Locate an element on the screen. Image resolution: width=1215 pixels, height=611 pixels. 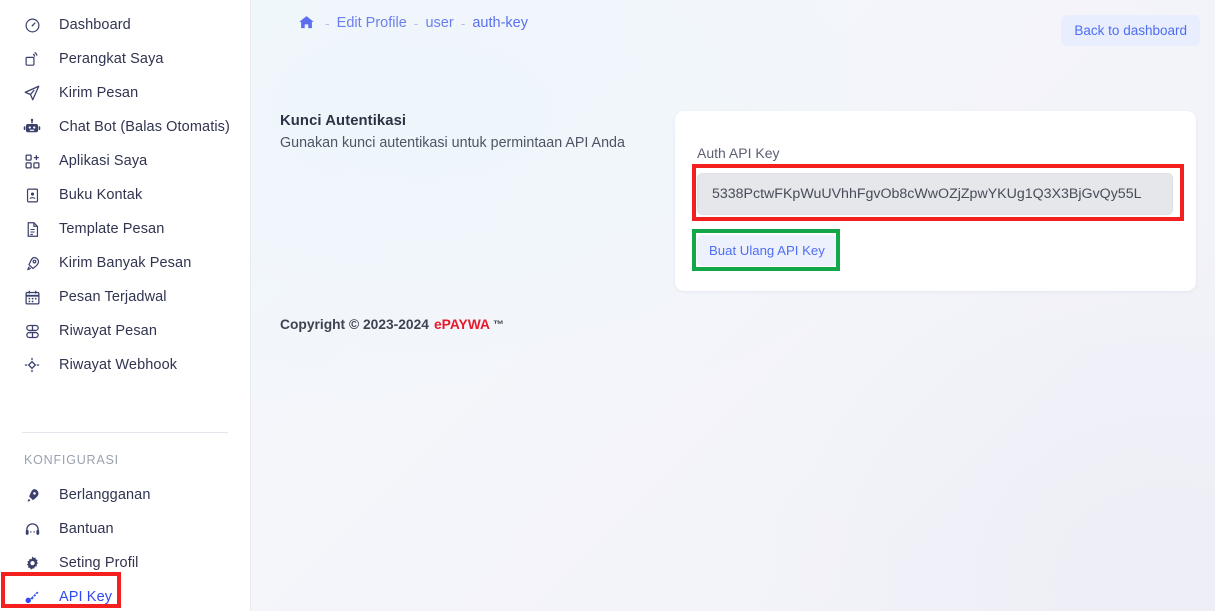
footer-copyright: Copyright © 2023-2024 ePAYWA ™ is located at coordinates (392, 324).